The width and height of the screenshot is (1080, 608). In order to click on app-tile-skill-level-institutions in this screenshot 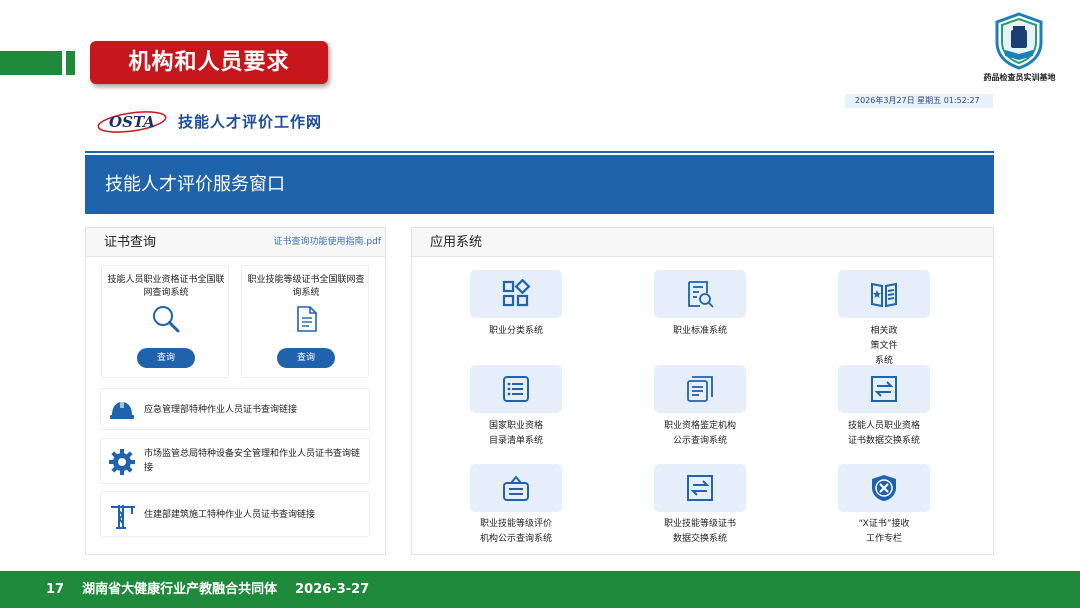, I will do `click(516, 488)`.